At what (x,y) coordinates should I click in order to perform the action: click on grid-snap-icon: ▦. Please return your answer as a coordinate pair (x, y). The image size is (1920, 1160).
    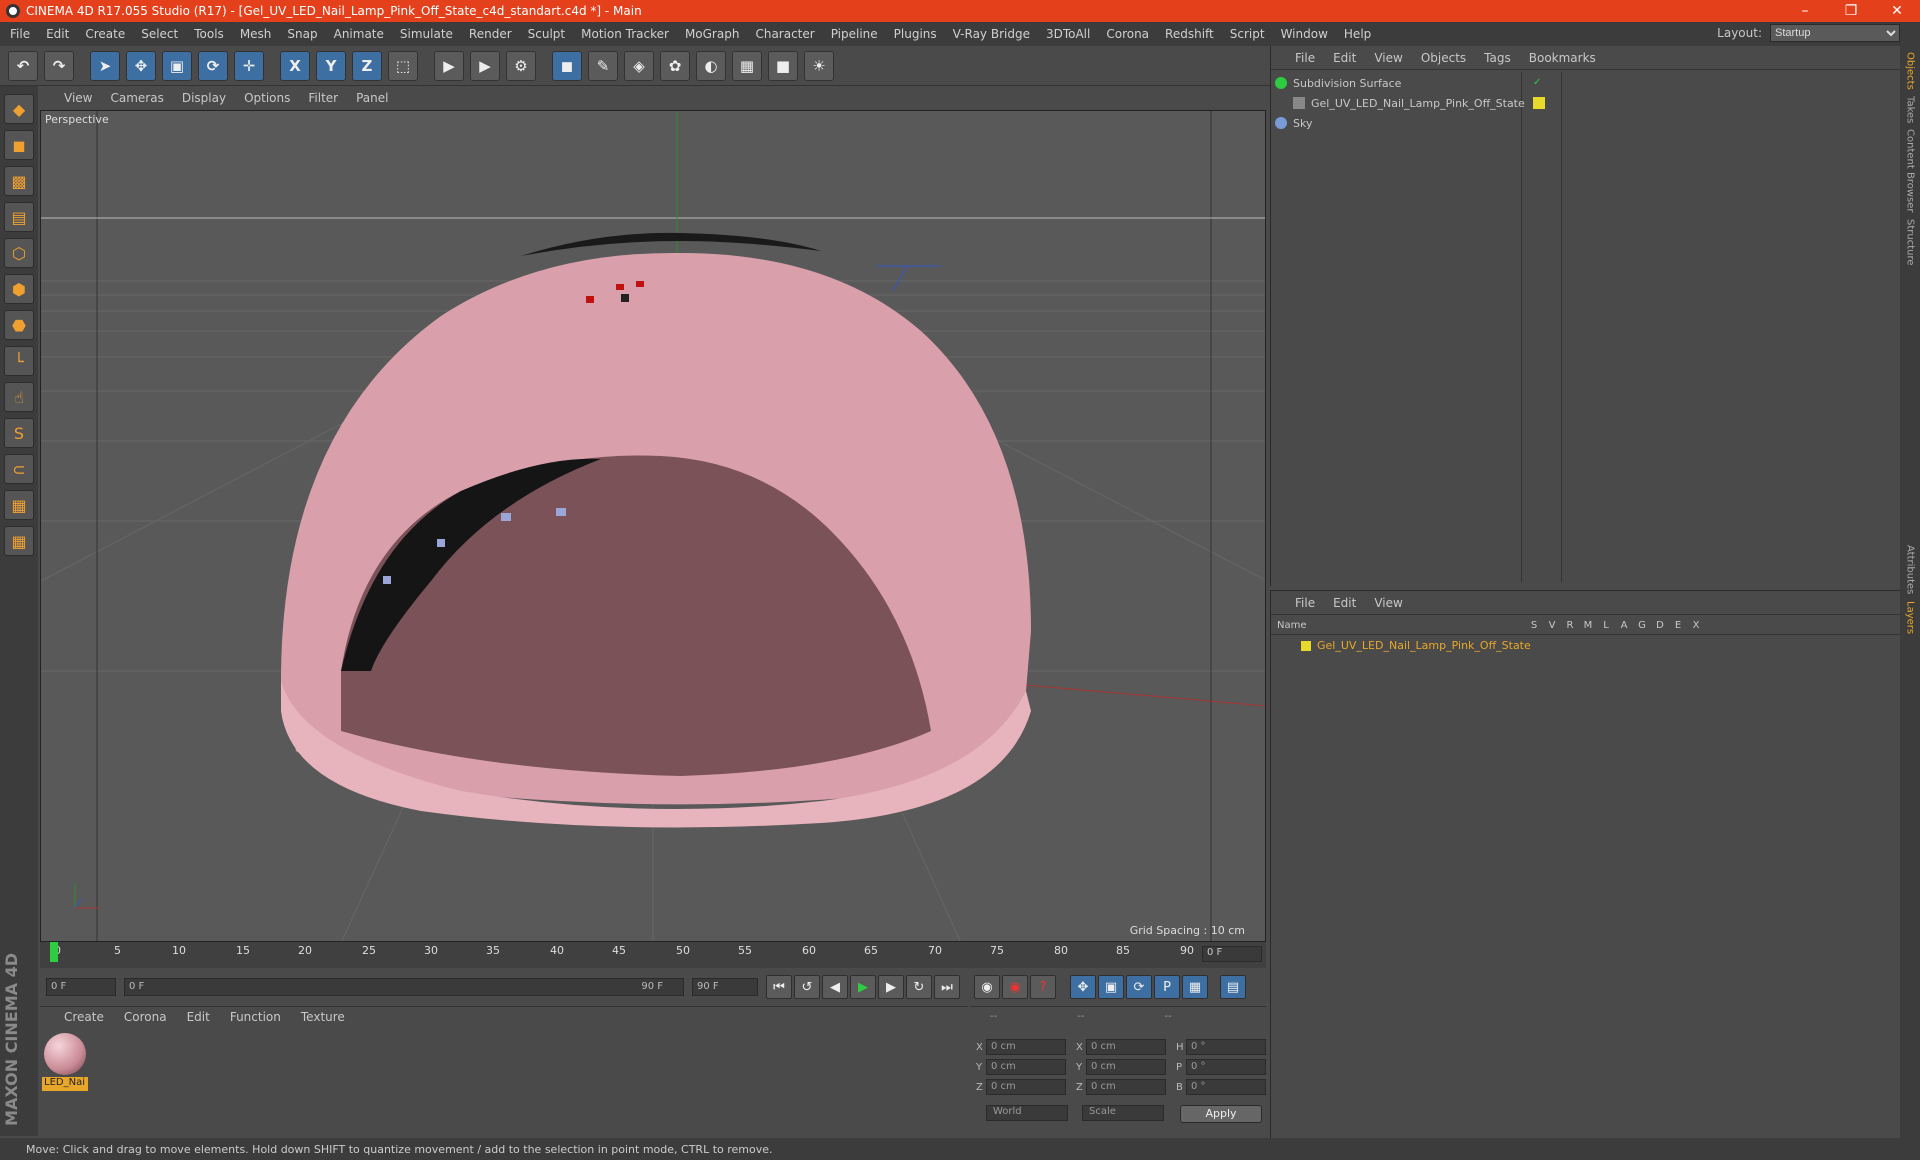
    Looking at the image, I should click on (19, 541).